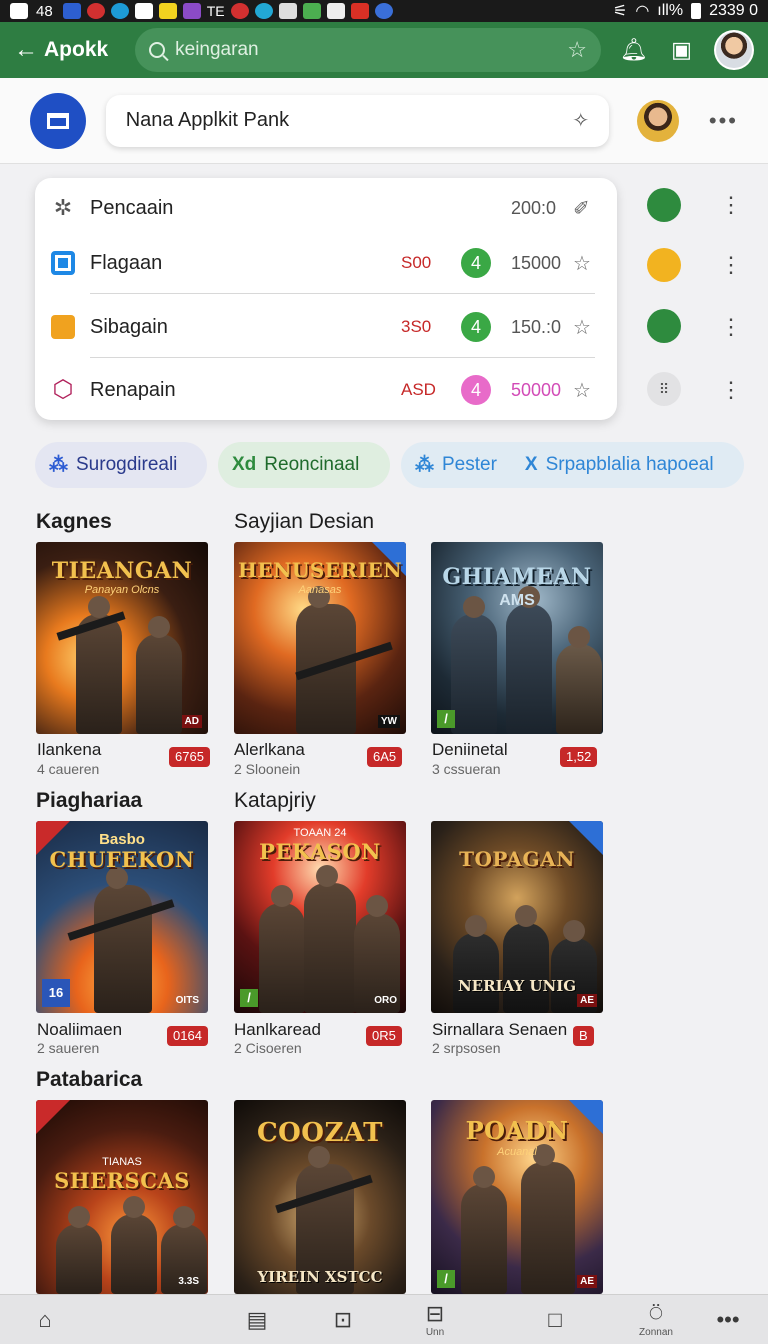 The height and width of the screenshot is (1344, 768). Describe the element at coordinates (126, 262) in the screenshot. I see `list-item-label: Flagaan` at that location.